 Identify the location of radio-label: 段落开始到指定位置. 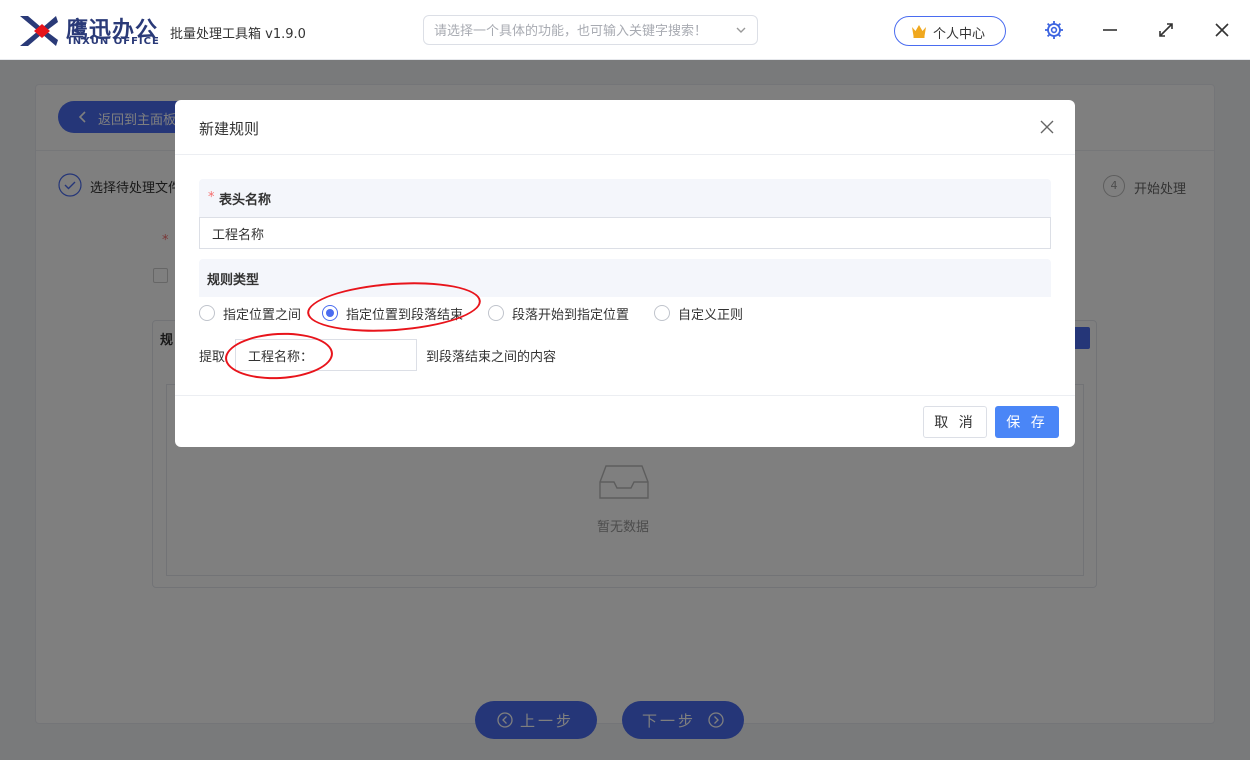
(570, 313).